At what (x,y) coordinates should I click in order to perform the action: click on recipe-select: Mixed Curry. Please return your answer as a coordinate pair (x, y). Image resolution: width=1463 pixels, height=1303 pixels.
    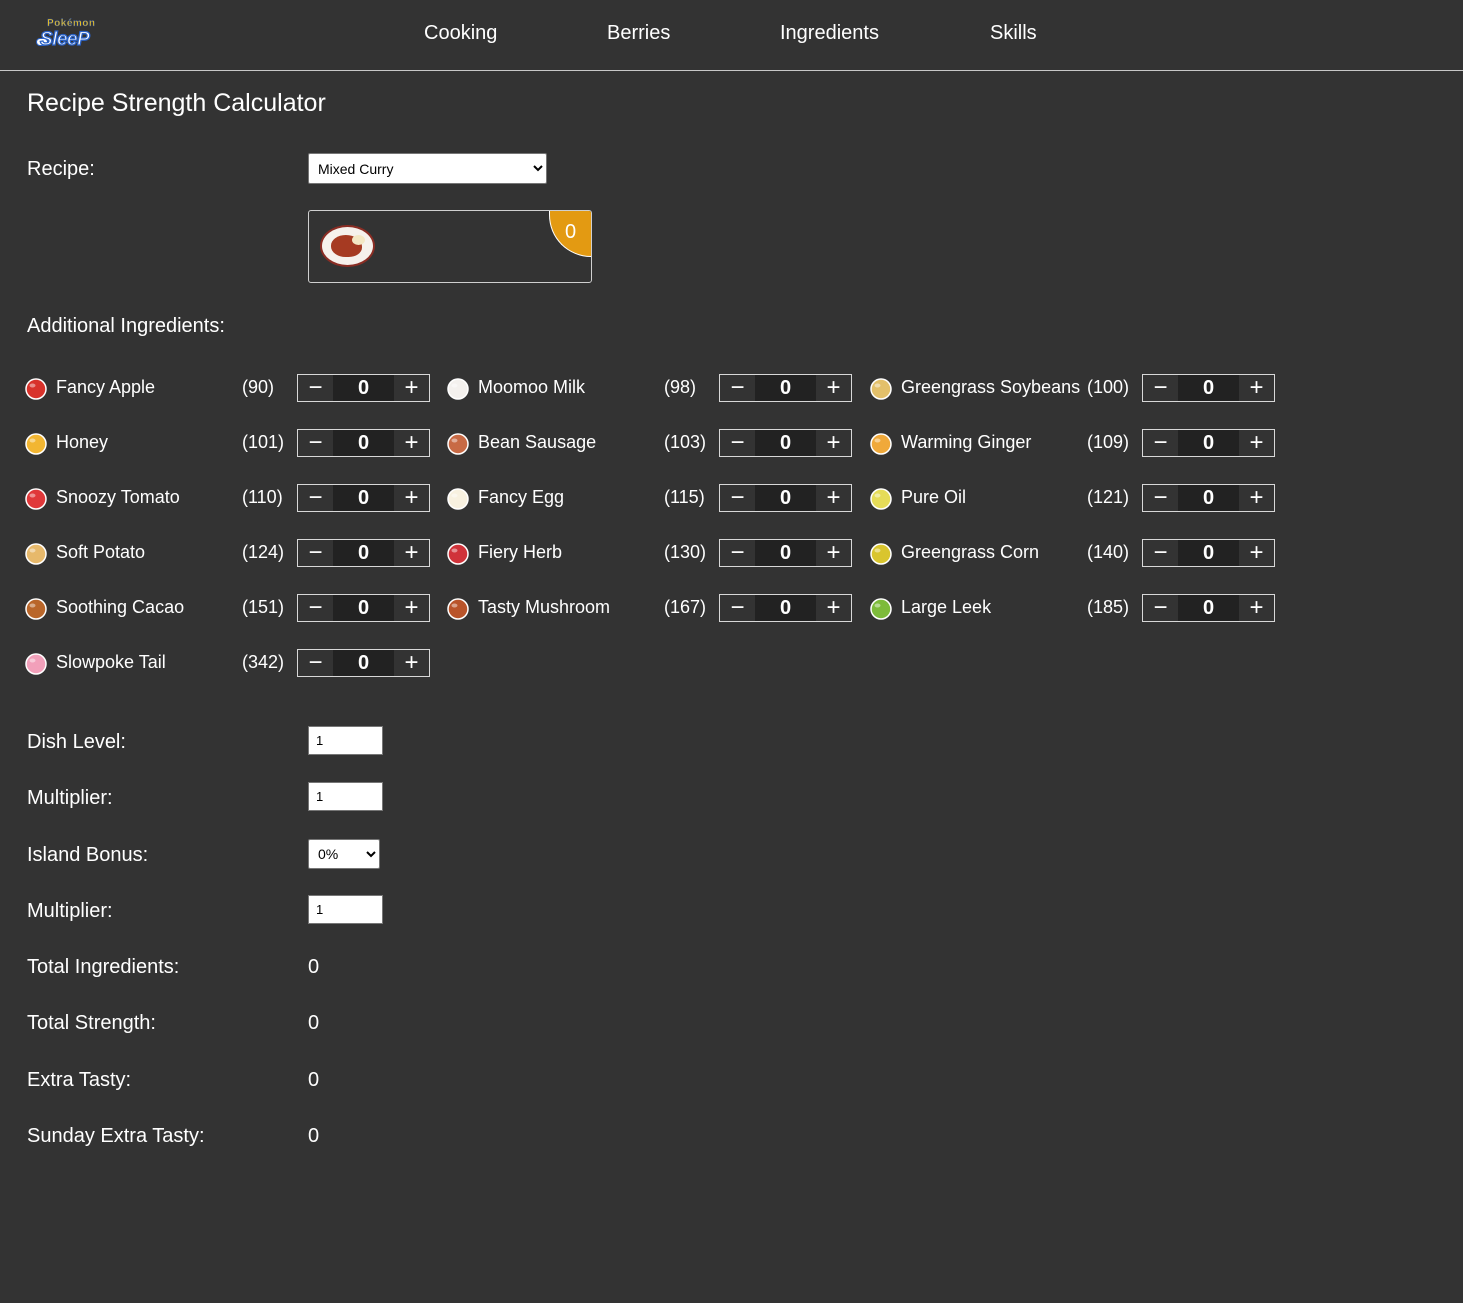
    Looking at the image, I should click on (427, 168).